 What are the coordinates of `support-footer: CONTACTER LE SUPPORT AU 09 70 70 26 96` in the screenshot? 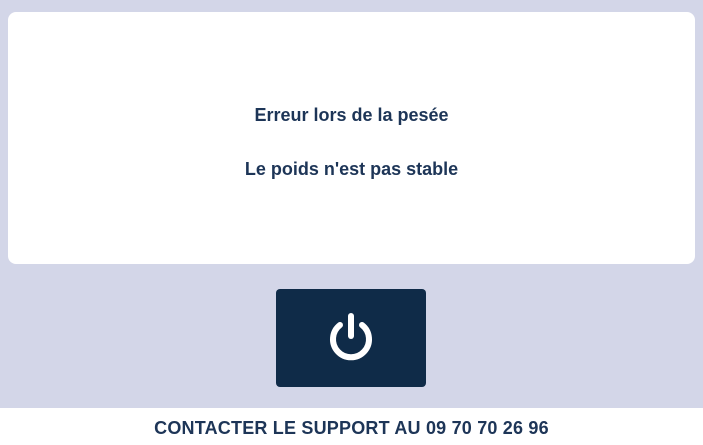 It's located at (351, 426).